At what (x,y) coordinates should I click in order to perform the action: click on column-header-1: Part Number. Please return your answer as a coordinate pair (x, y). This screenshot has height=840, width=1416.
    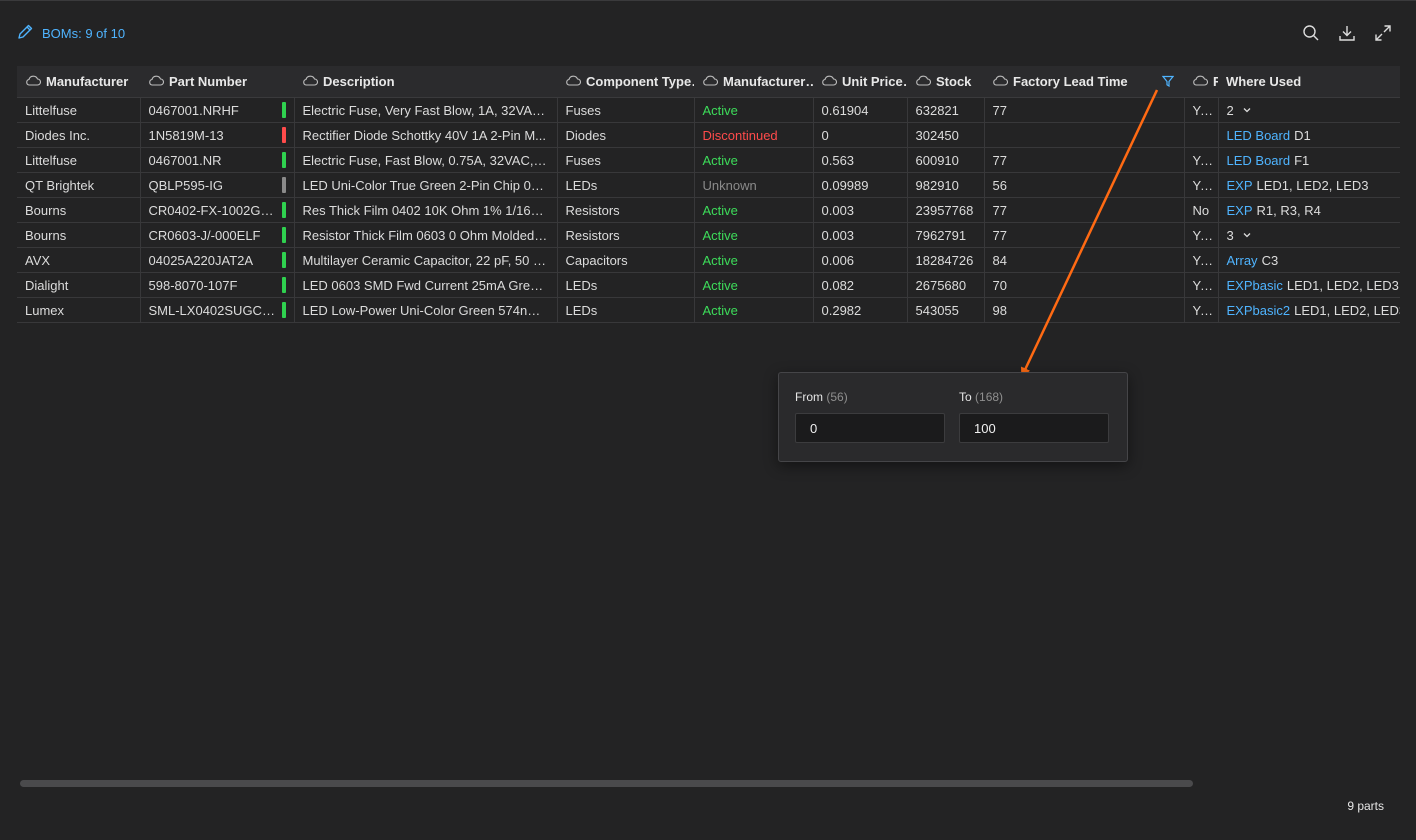
    Looking at the image, I should click on (217, 82).